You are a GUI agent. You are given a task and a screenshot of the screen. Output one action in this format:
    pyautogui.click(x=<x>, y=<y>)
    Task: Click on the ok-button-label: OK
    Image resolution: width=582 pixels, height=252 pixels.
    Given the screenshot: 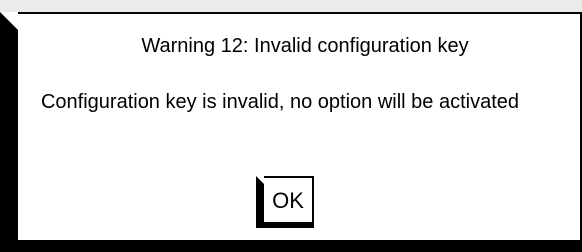 What is the action you would take?
    pyautogui.click(x=288, y=200)
    